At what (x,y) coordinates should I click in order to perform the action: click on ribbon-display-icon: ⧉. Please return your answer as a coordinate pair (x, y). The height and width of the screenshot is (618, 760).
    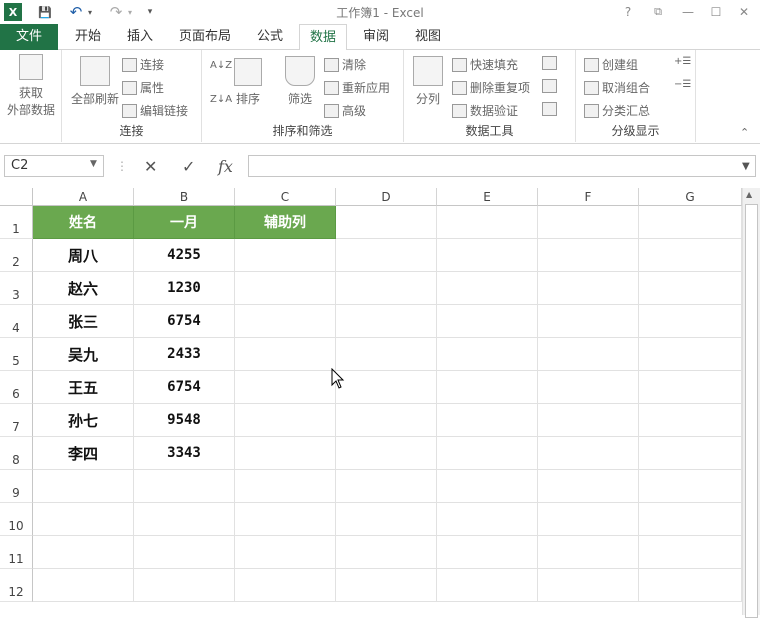
    Looking at the image, I should click on (658, 12).